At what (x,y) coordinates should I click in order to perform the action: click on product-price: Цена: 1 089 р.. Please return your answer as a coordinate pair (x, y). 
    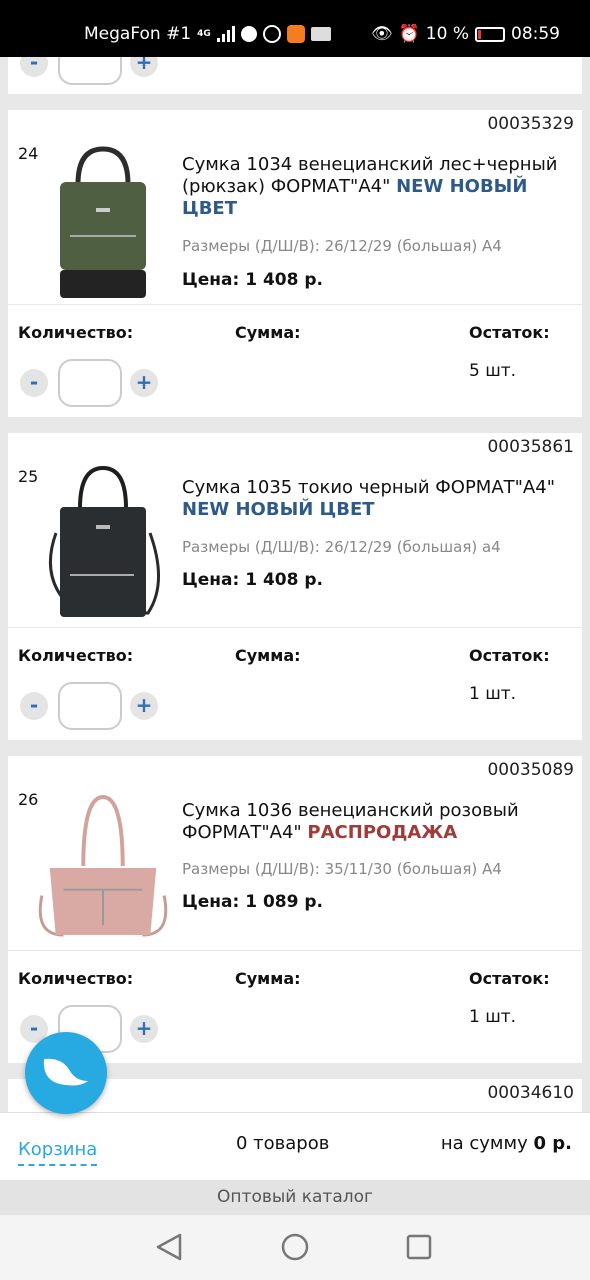
    Looking at the image, I should click on (253, 902).